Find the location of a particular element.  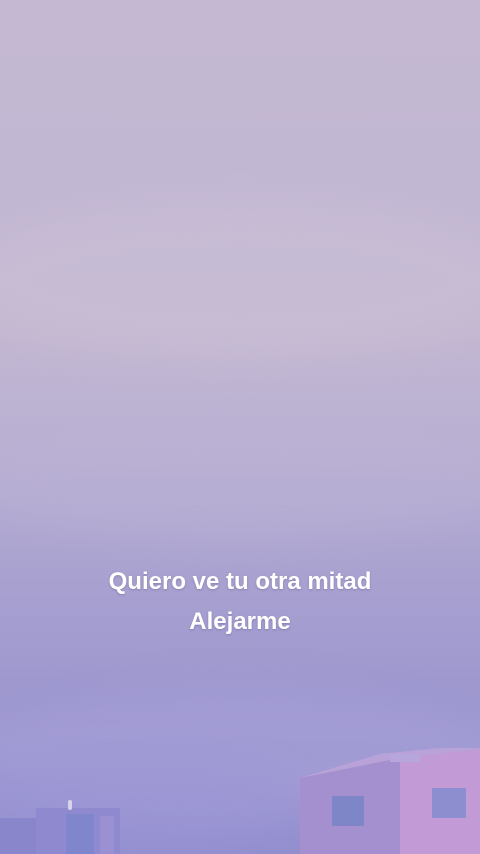

building-left is located at coordinates (60, 831).